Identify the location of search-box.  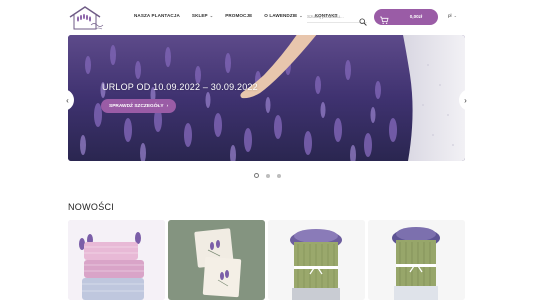
(337, 18).